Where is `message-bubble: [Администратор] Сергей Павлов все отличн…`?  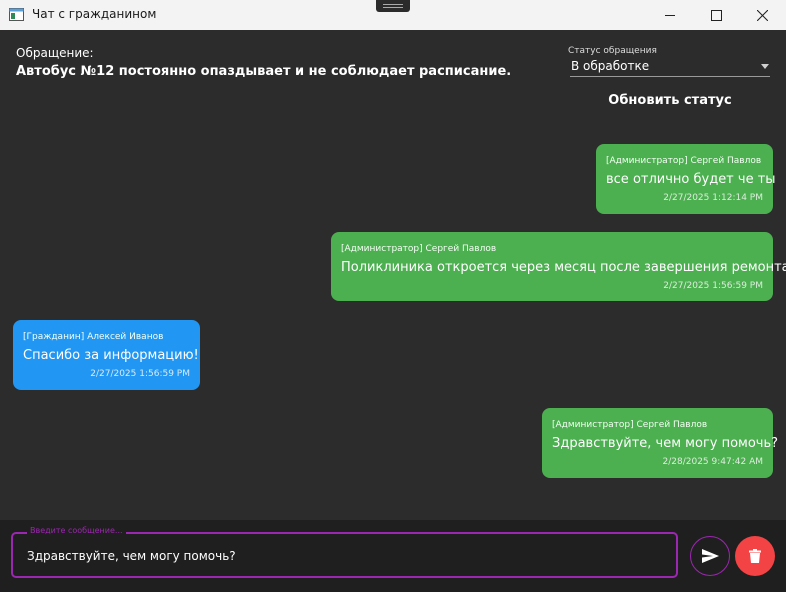
message-bubble: [Администратор] Сергей Павлов все отличн… is located at coordinates (686, 179).